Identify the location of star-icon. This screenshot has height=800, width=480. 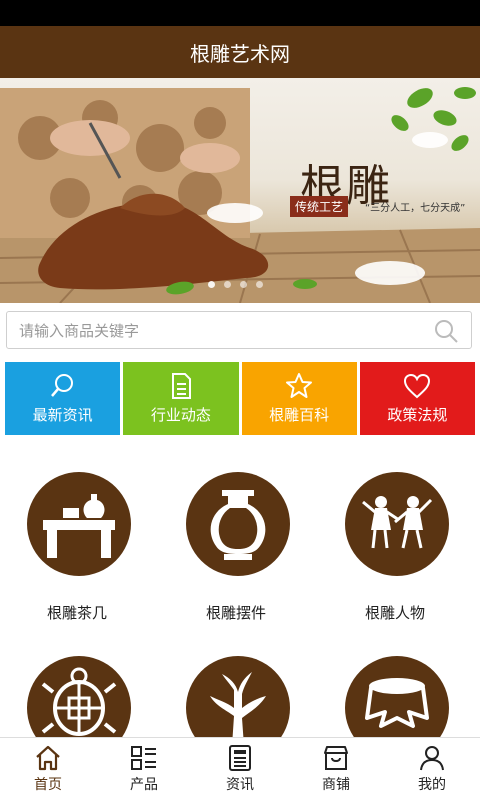
(299, 385).